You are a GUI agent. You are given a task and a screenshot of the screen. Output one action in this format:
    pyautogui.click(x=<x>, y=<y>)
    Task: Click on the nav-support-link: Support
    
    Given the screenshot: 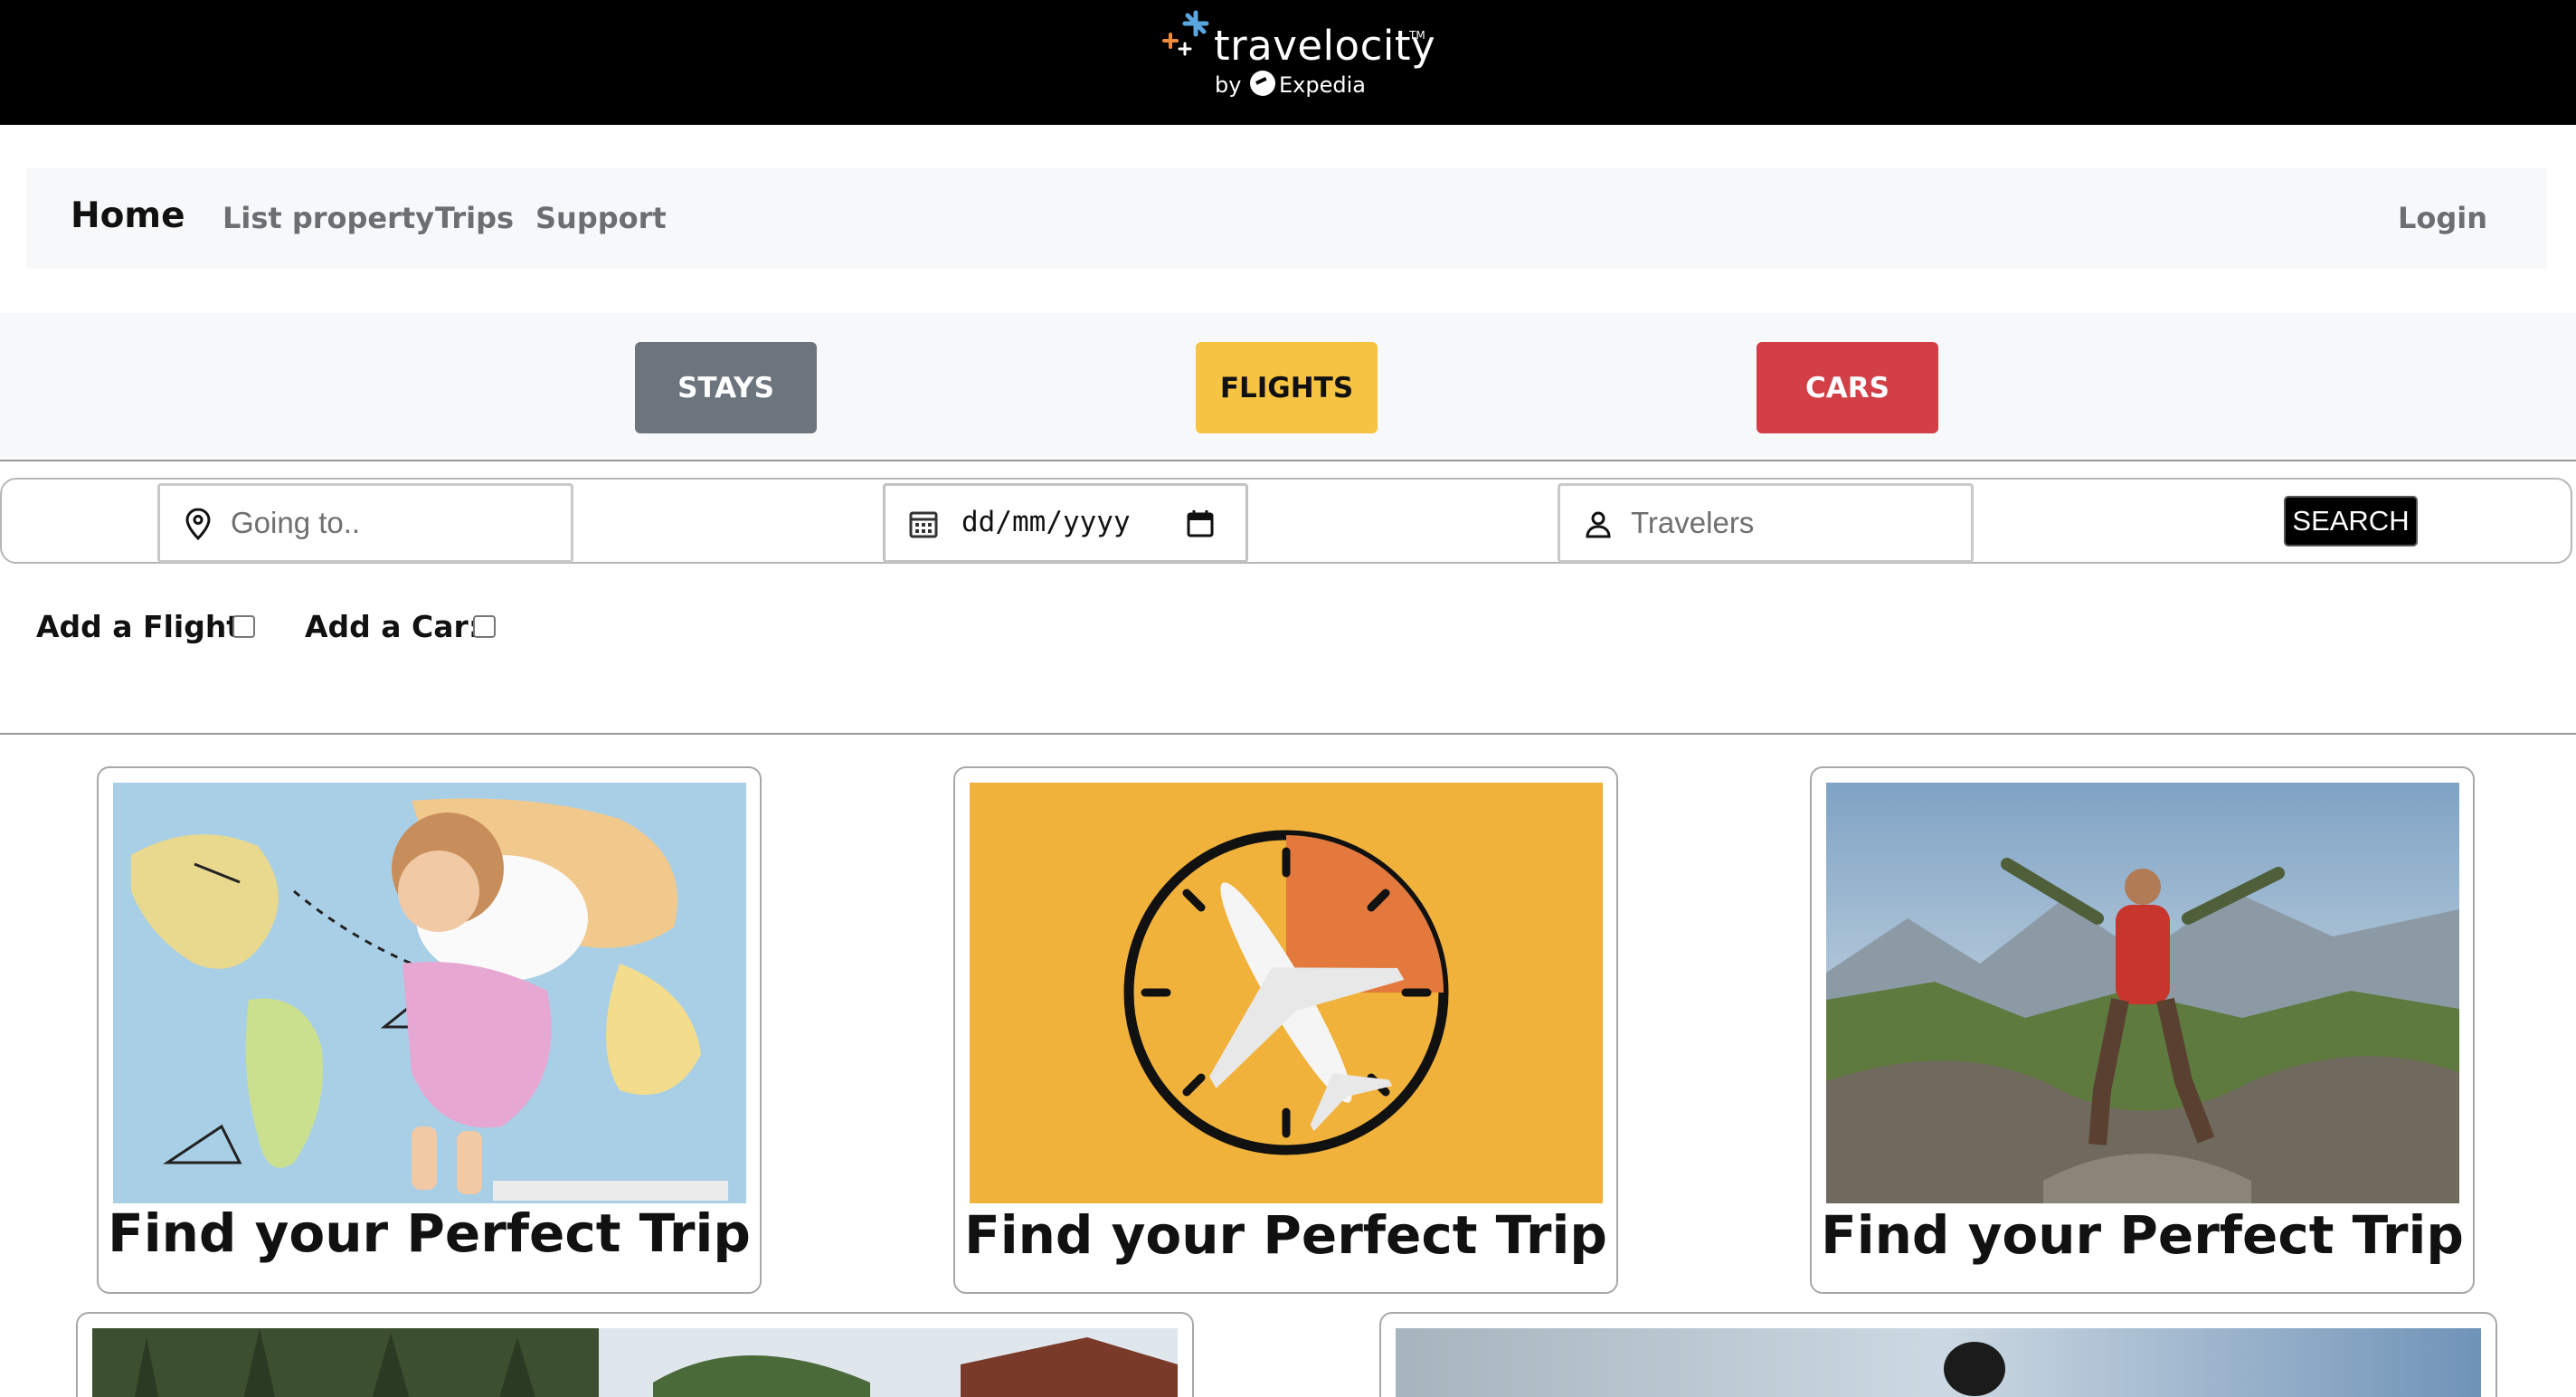 What is the action you would take?
    pyautogui.click(x=601, y=218)
    